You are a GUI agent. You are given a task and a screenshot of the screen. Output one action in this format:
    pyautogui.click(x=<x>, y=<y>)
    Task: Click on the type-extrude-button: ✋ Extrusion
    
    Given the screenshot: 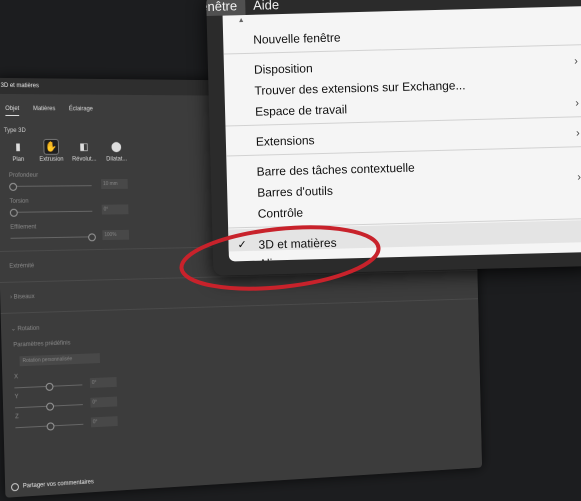 What is the action you would take?
    pyautogui.click(x=51, y=150)
    